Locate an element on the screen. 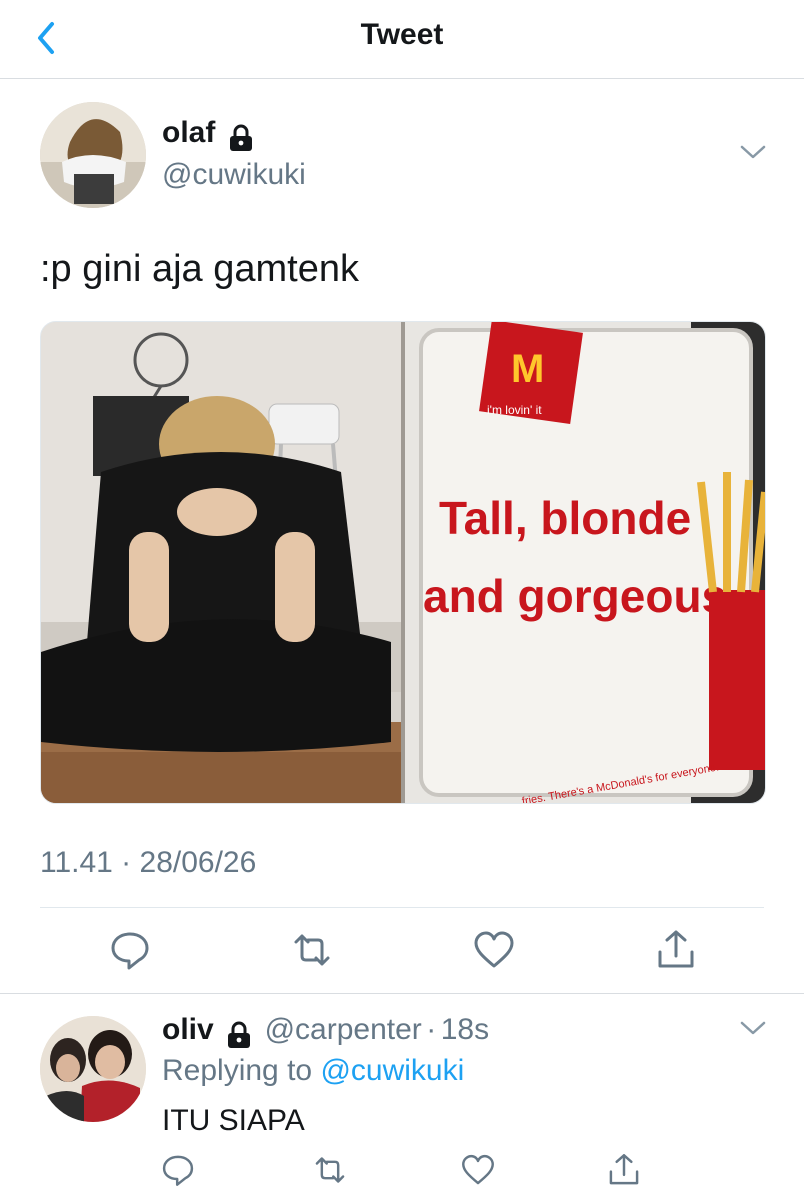  author-handle: @cuwikuki is located at coordinates (234, 175).